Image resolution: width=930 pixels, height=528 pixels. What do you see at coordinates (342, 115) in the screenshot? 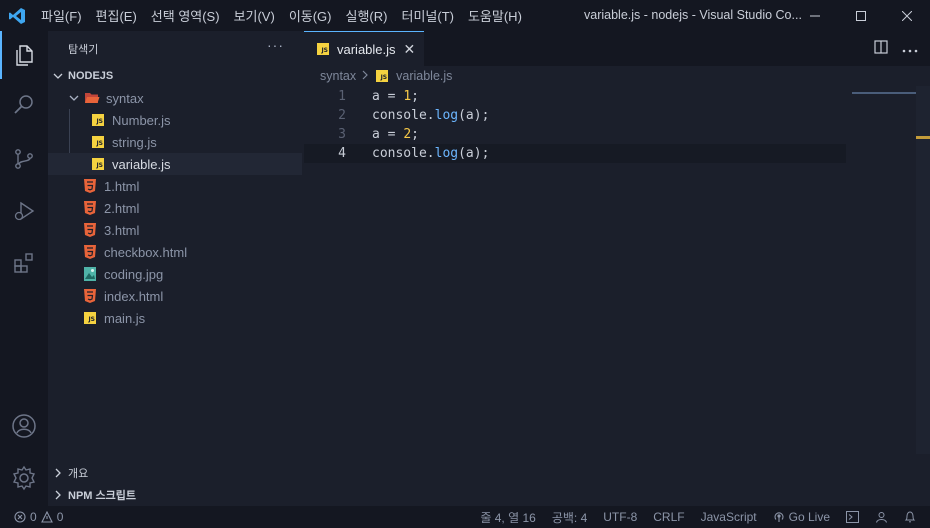
I see `line-number: 2` at bounding box center [342, 115].